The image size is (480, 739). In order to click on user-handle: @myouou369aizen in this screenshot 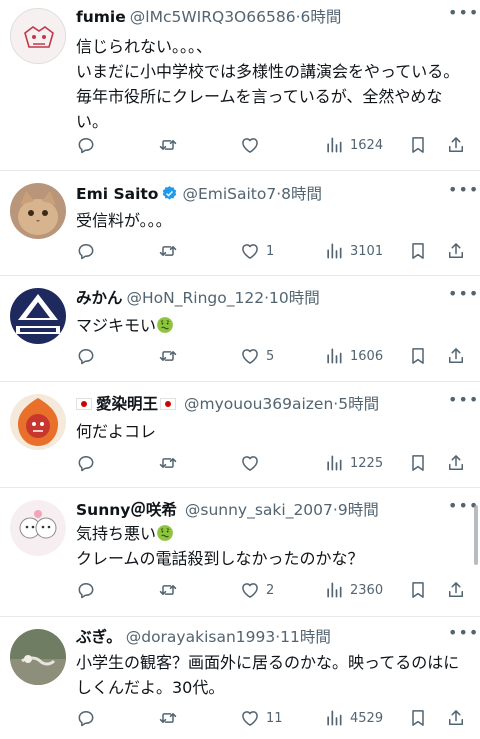, I will do `click(258, 404)`.